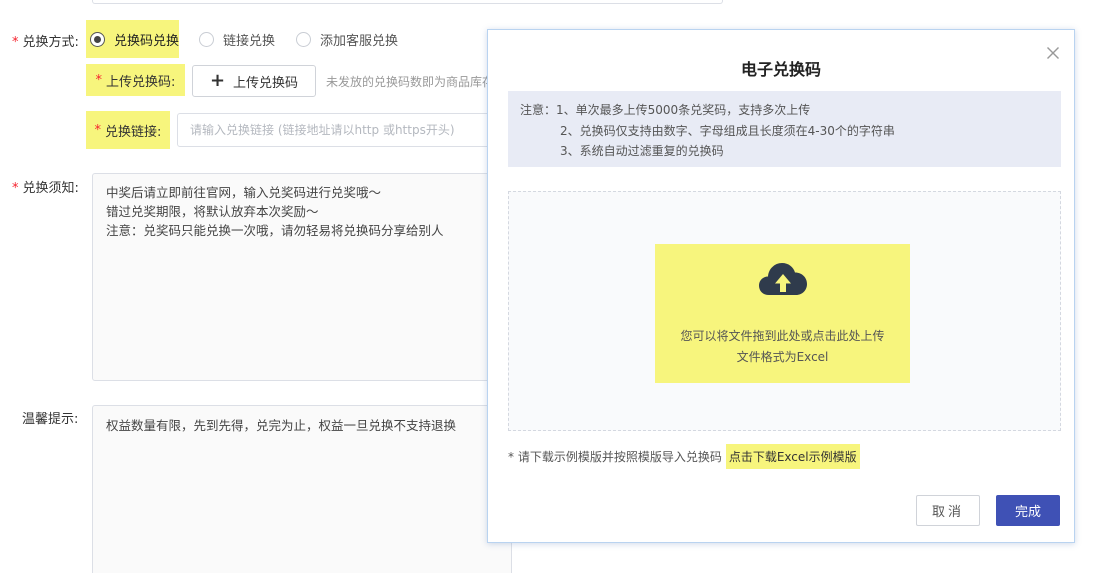 This screenshot has width=1119, height=573. What do you see at coordinates (217, 80) in the screenshot?
I see `plus-icon: +` at bounding box center [217, 80].